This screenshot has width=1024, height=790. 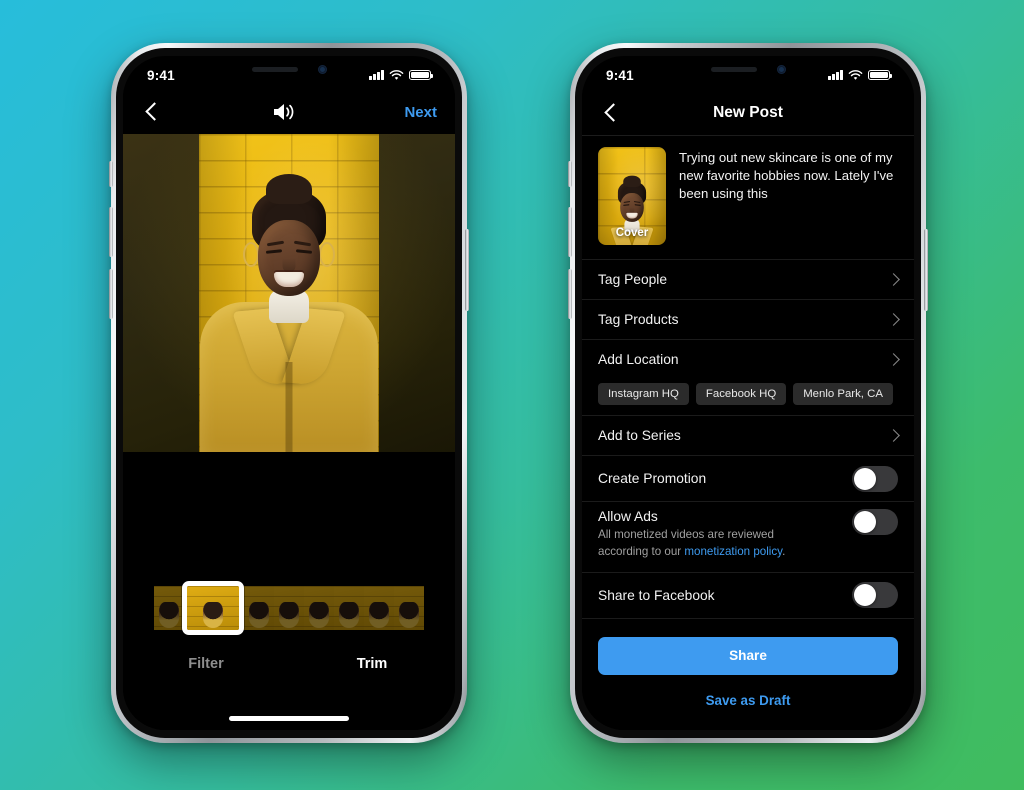 I want to click on new-post-nav-bar: New Post, so click(x=748, y=113).